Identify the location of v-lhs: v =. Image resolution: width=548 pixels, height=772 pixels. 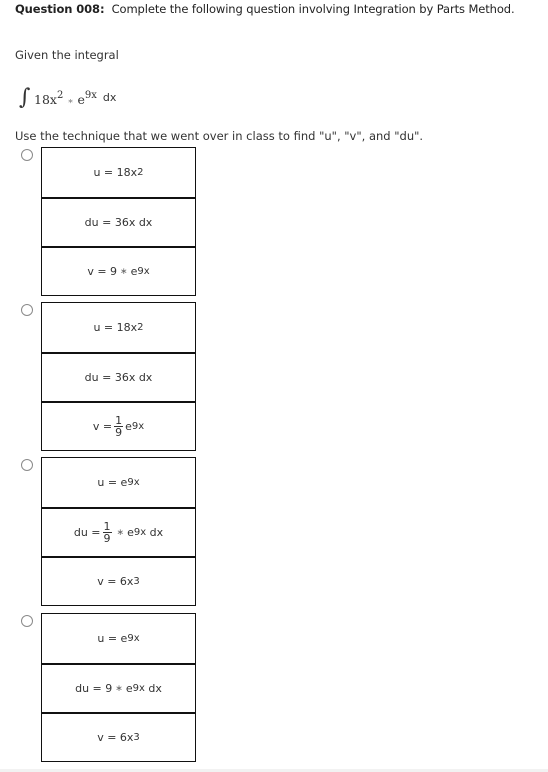
(102, 426).